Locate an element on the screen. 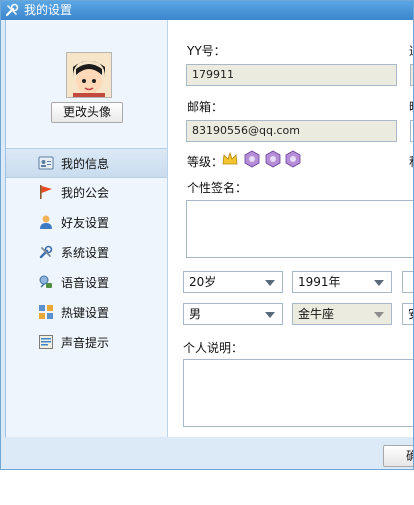  avatar-image is located at coordinates (89, 75).